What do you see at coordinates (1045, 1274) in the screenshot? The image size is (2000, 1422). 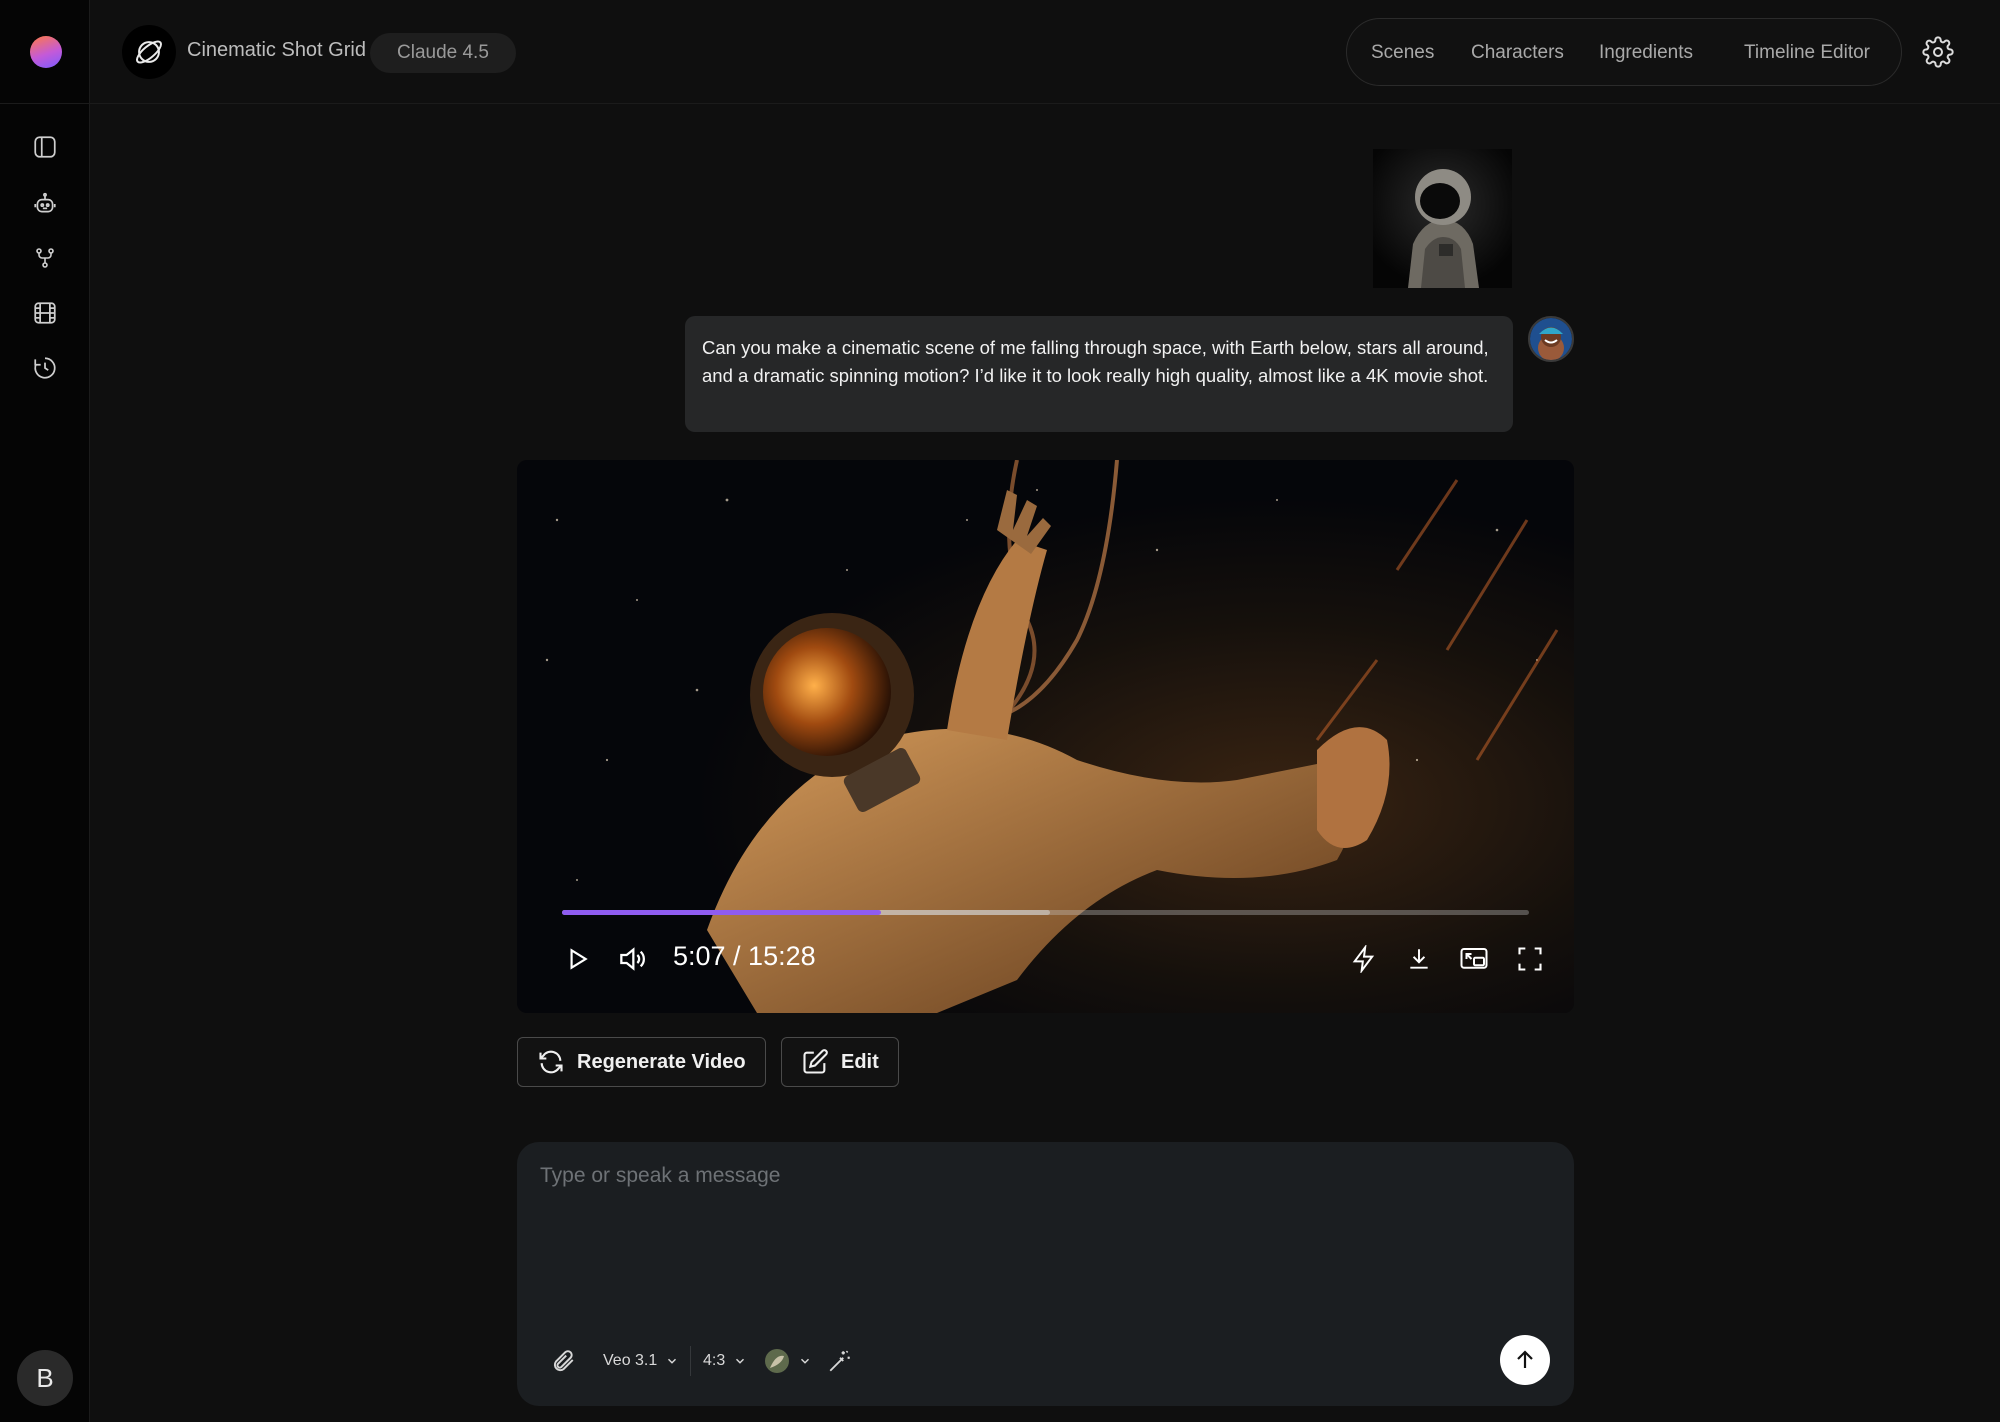 I see `message-composer: Veo 3.1 4:3` at bounding box center [1045, 1274].